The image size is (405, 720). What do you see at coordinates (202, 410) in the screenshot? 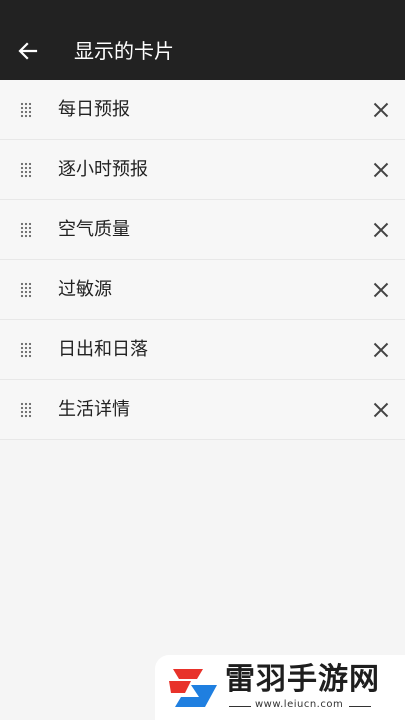
I see `list-item: 生活详情` at bounding box center [202, 410].